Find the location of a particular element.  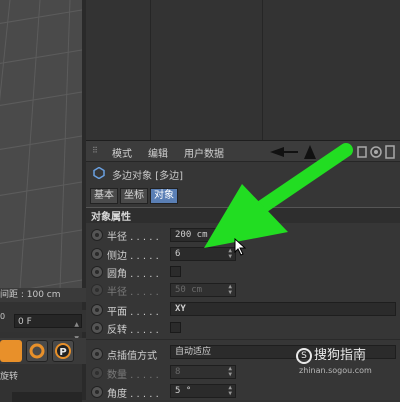

circular-arrow-icon is located at coordinates (37, 351).